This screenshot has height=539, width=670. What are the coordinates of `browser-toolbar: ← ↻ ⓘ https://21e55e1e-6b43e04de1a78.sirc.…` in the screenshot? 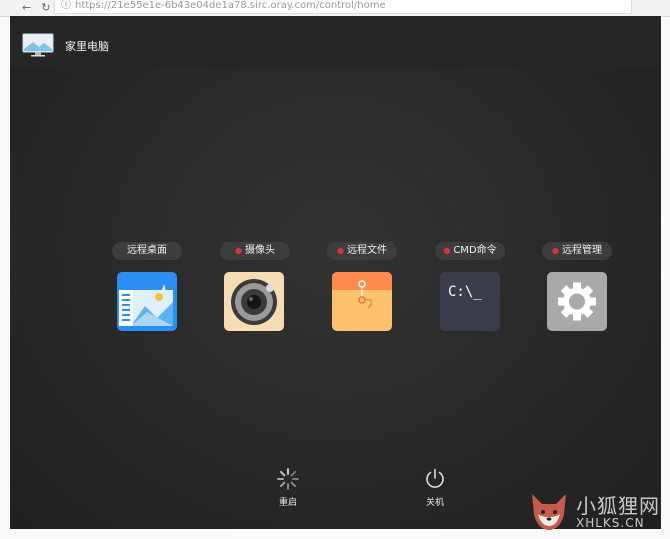 It's located at (335, 8).